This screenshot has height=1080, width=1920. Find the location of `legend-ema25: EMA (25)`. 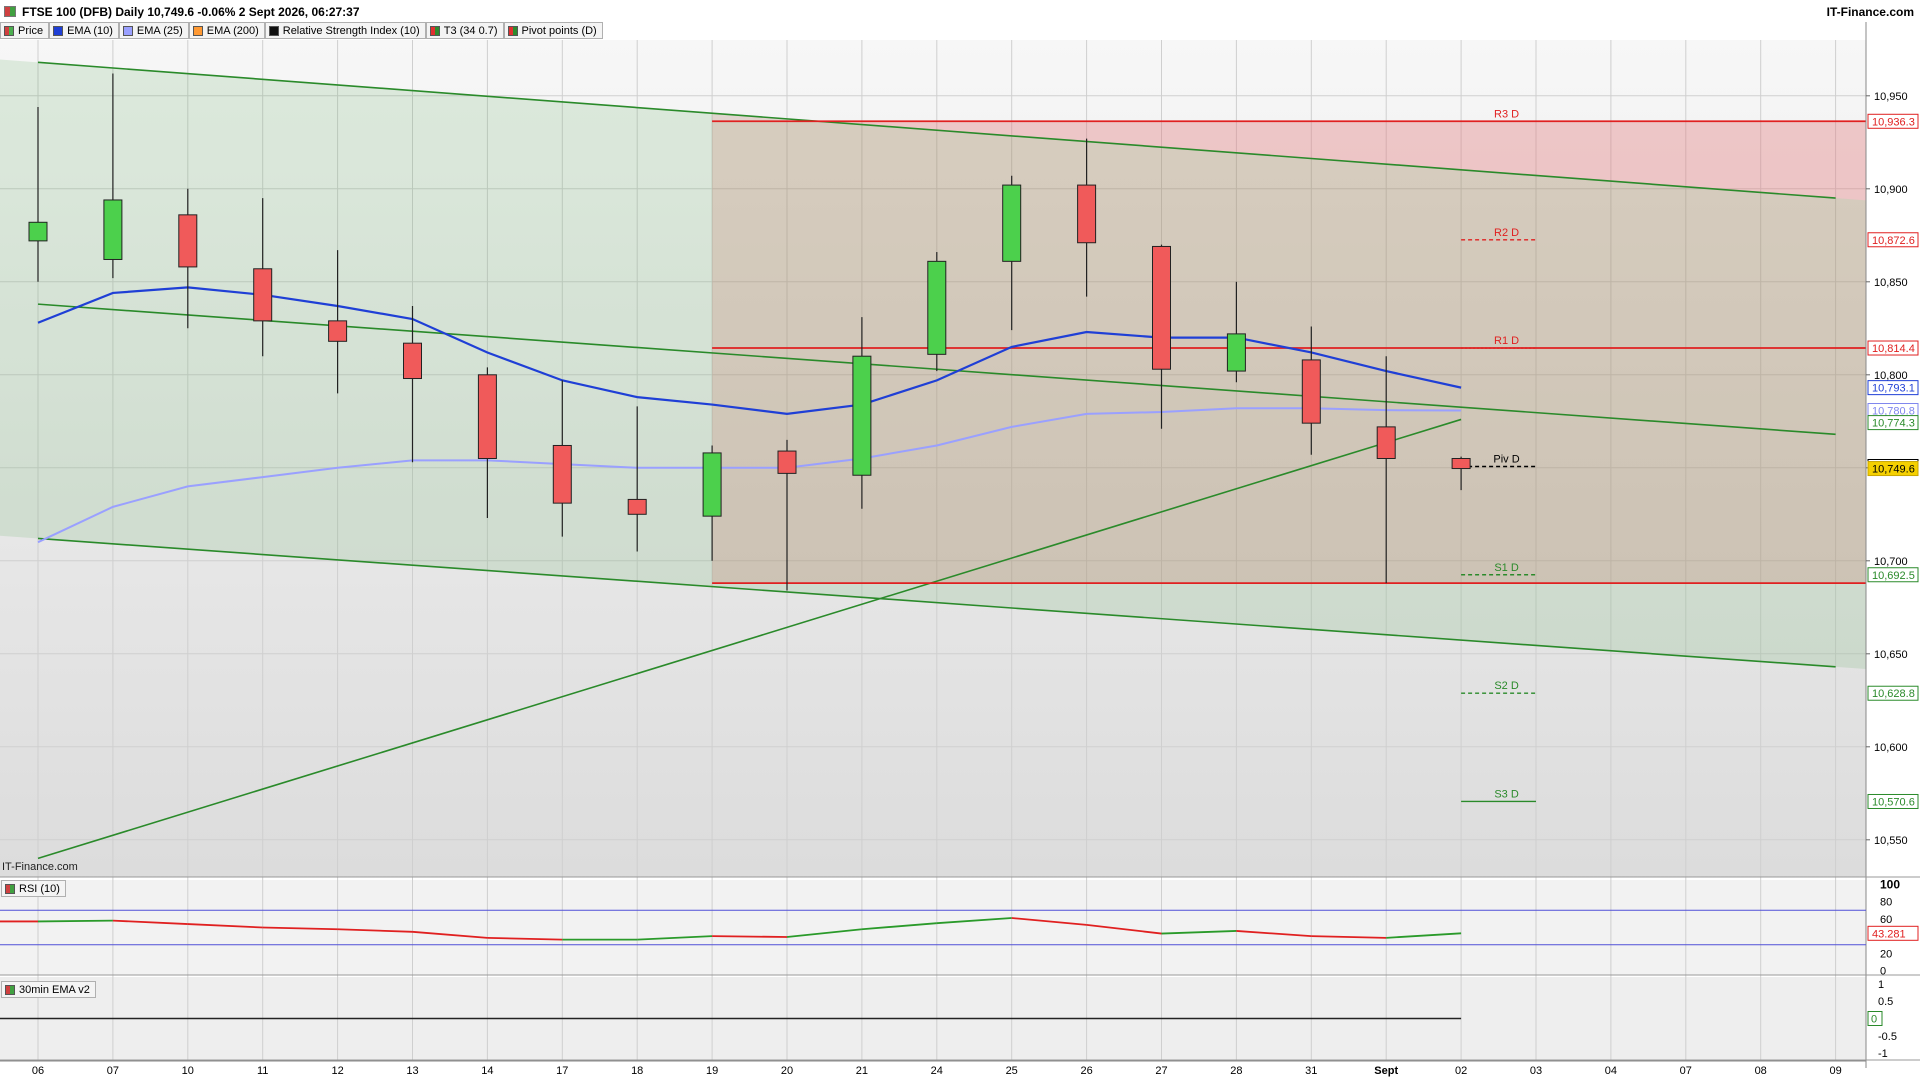

legend-ema25: EMA (25) is located at coordinates (153, 30).